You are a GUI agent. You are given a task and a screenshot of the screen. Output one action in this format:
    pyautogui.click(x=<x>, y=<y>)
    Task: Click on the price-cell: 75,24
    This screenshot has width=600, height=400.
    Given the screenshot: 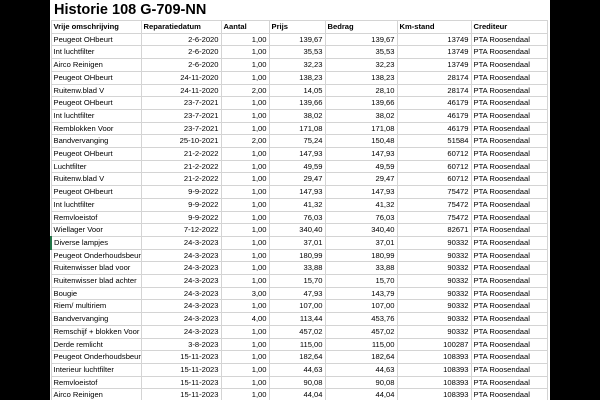 What is the action you would take?
    pyautogui.click(x=297, y=141)
    